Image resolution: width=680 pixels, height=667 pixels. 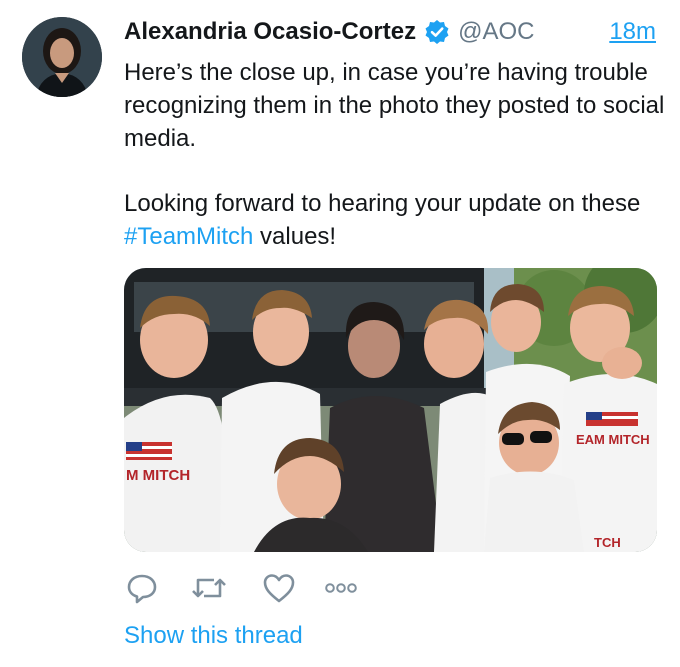 I want to click on tweet-actions, so click(x=254, y=588).